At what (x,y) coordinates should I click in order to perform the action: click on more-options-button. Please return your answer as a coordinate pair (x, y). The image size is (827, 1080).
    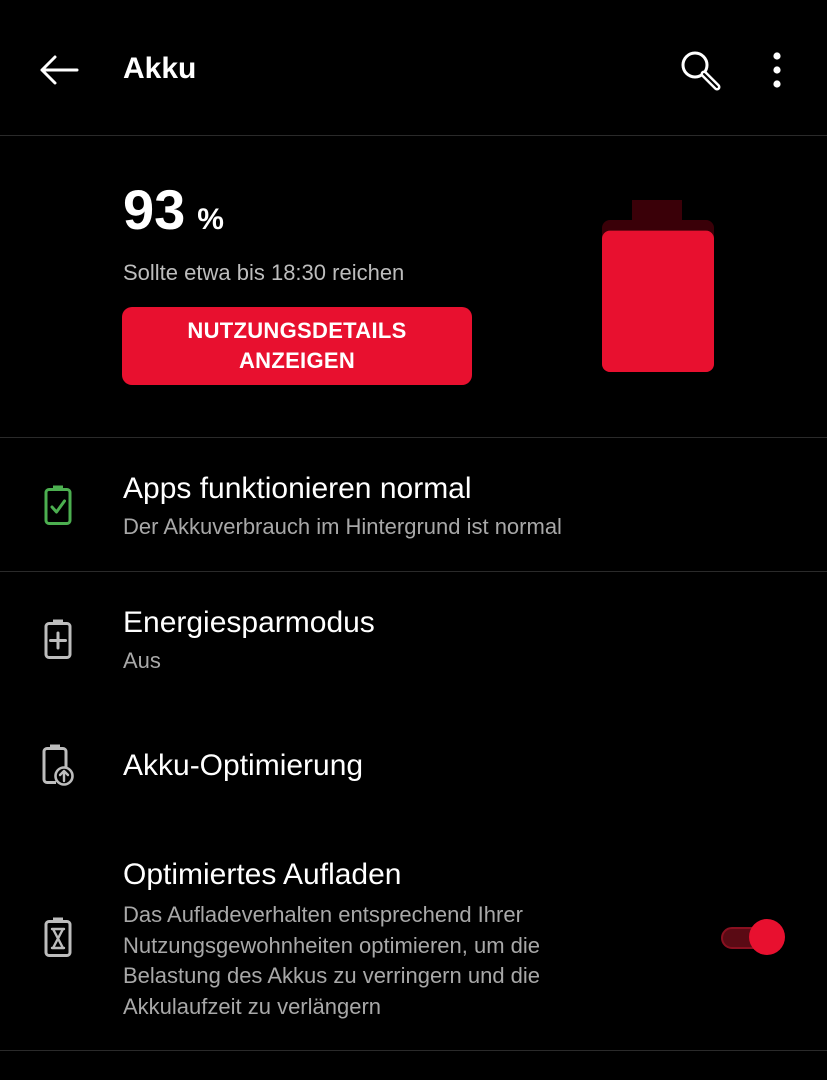
    Looking at the image, I should click on (777, 70).